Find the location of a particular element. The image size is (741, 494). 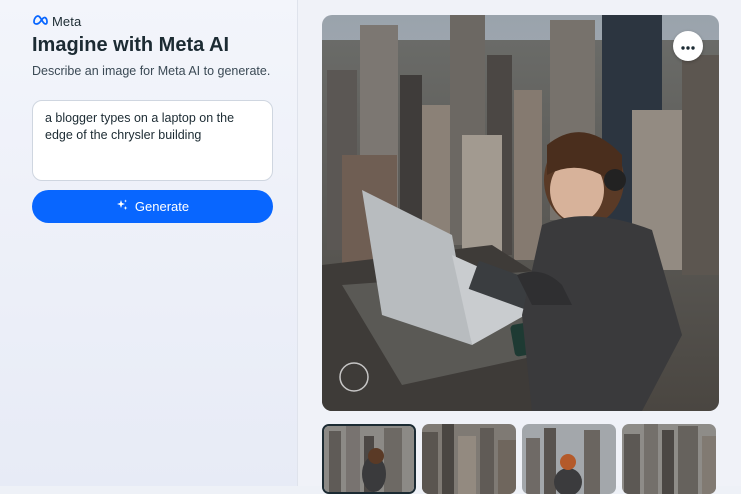

page-title: Imagine with Meta AI is located at coordinates (131, 45).